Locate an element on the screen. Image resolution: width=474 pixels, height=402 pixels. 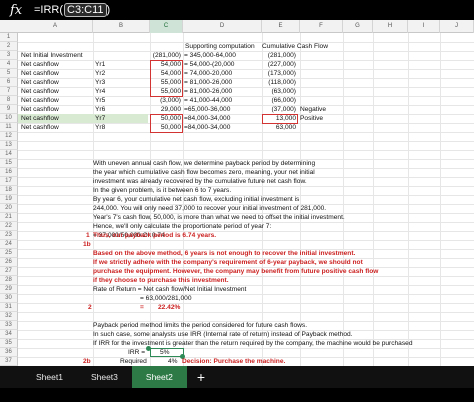
column-header-g: G is located at coordinates (358, 26).